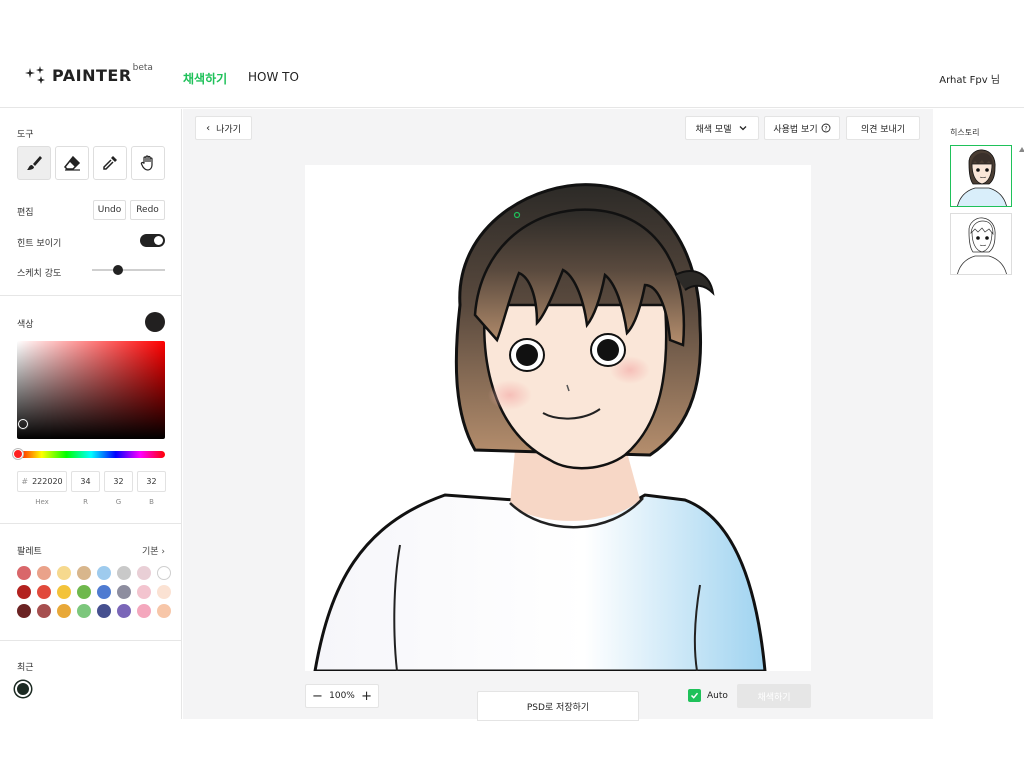 The height and width of the screenshot is (768, 1024). Describe the element at coordinates (965, 132) in the screenshot. I see `history-label: 히스토리` at that location.